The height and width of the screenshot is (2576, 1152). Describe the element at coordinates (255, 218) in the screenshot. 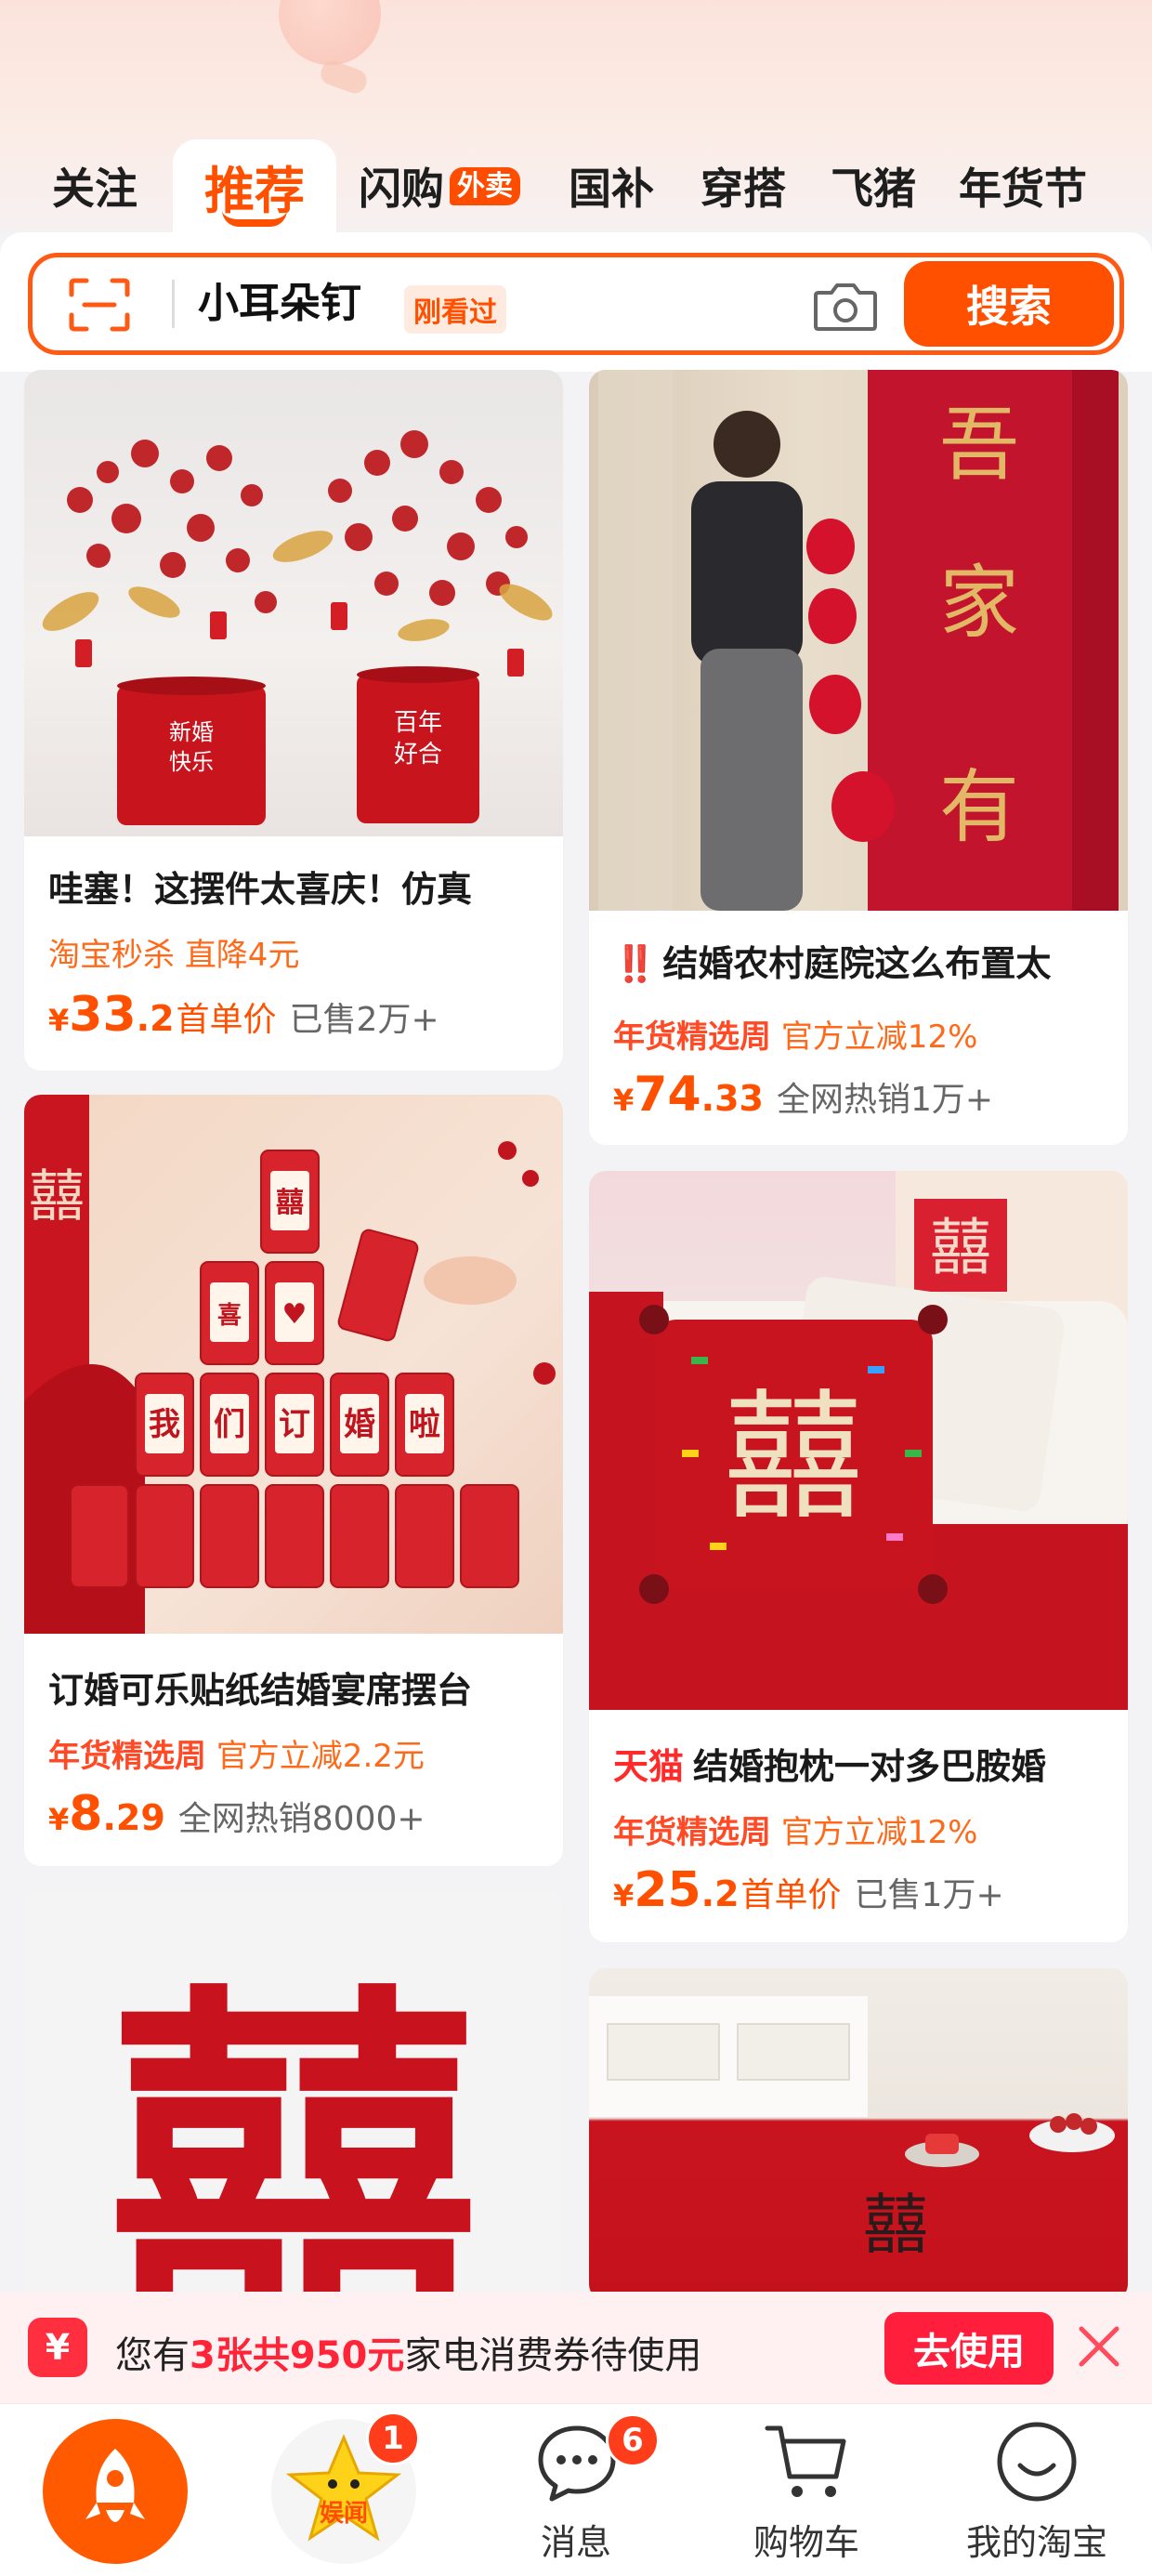

I see `tab-active-indicator` at that location.